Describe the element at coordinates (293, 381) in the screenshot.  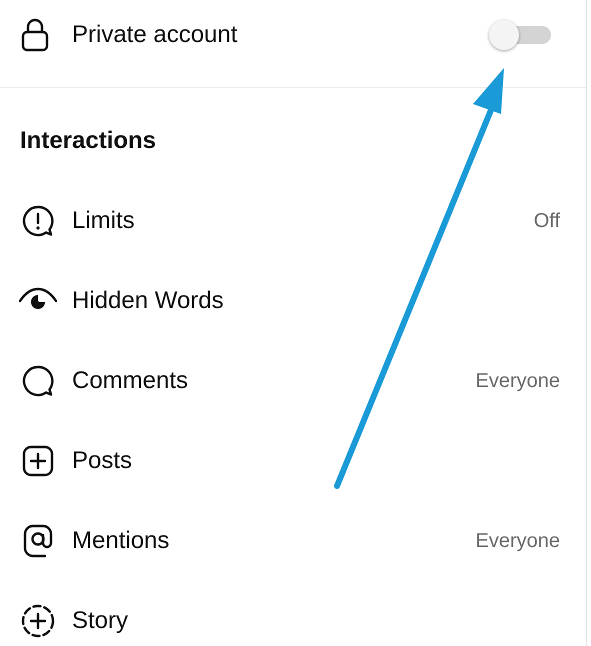
I see `settings-row: Comments Everyone` at that location.